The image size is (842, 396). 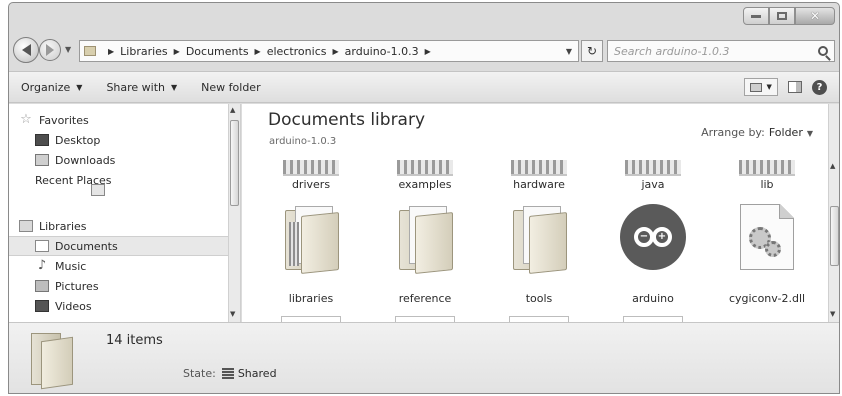 I want to click on nav-item-pictures: Pictures, so click(x=67, y=286).